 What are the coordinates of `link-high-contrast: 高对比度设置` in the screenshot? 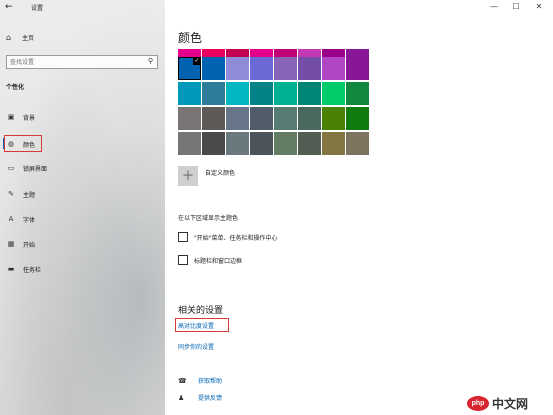 It's located at (196, 325).